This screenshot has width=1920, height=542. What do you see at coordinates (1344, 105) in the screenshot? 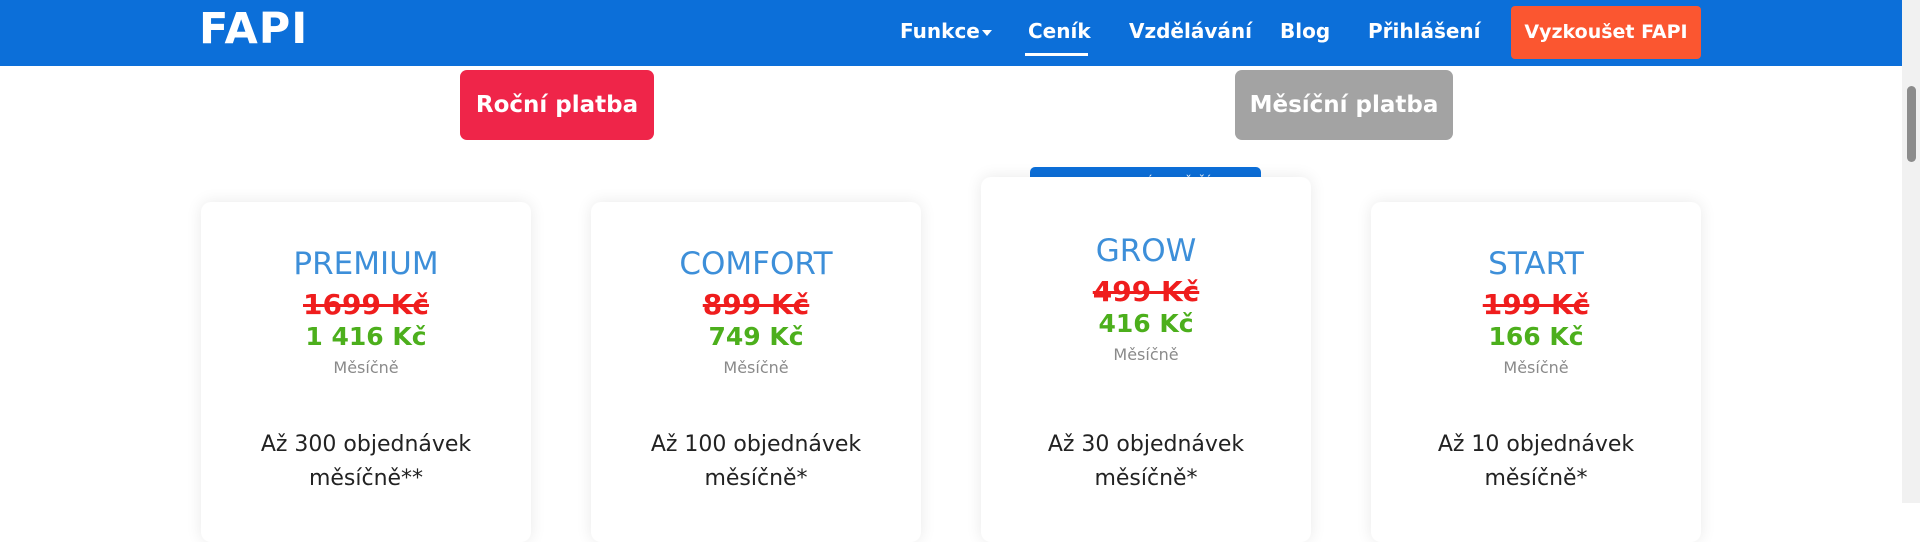
I see `monthly-billing-button: Měsíční platba` at bounding box center [1344, 105].